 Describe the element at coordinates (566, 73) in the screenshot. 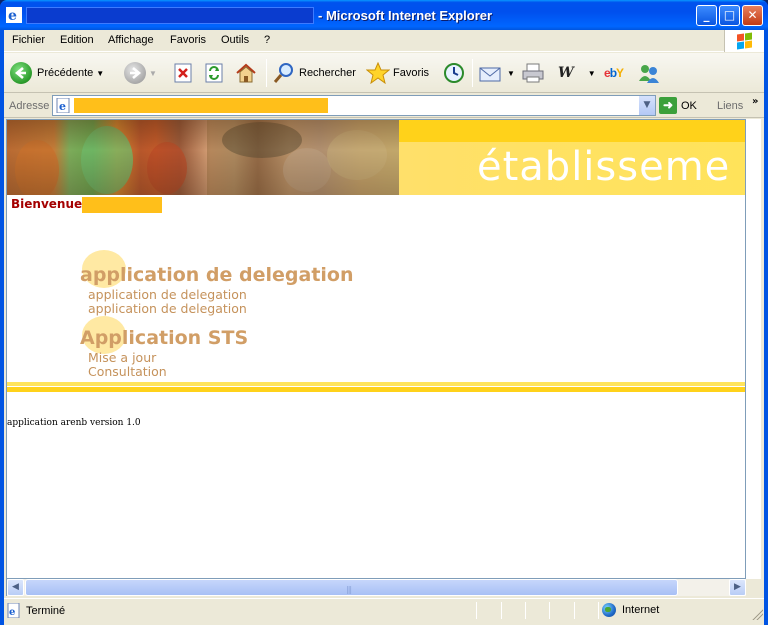

I see `word-w-icon: W` at that location.